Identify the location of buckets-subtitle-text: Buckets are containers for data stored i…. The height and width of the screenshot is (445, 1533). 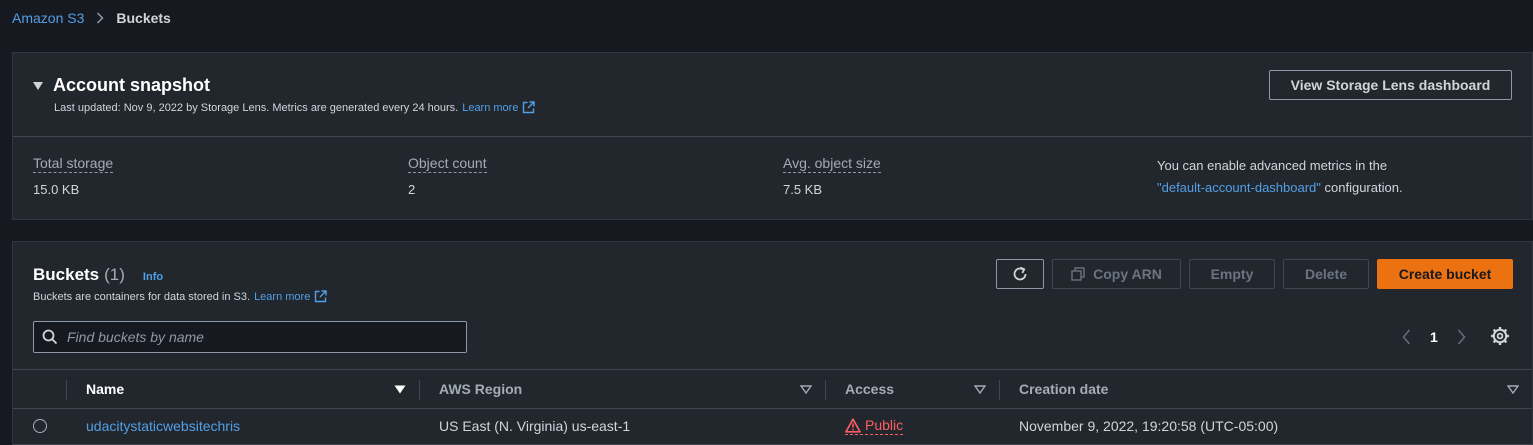
(142, 296).